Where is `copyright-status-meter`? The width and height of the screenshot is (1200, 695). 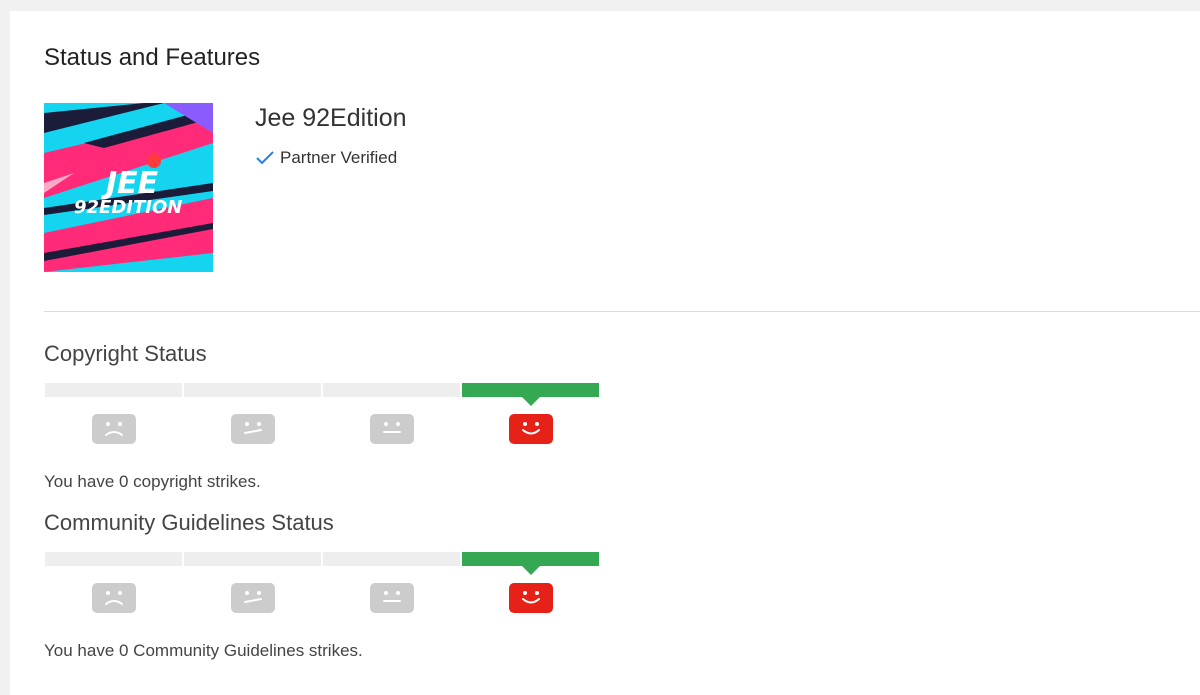 copyright-status-meter is located at coordinates (323, 418).